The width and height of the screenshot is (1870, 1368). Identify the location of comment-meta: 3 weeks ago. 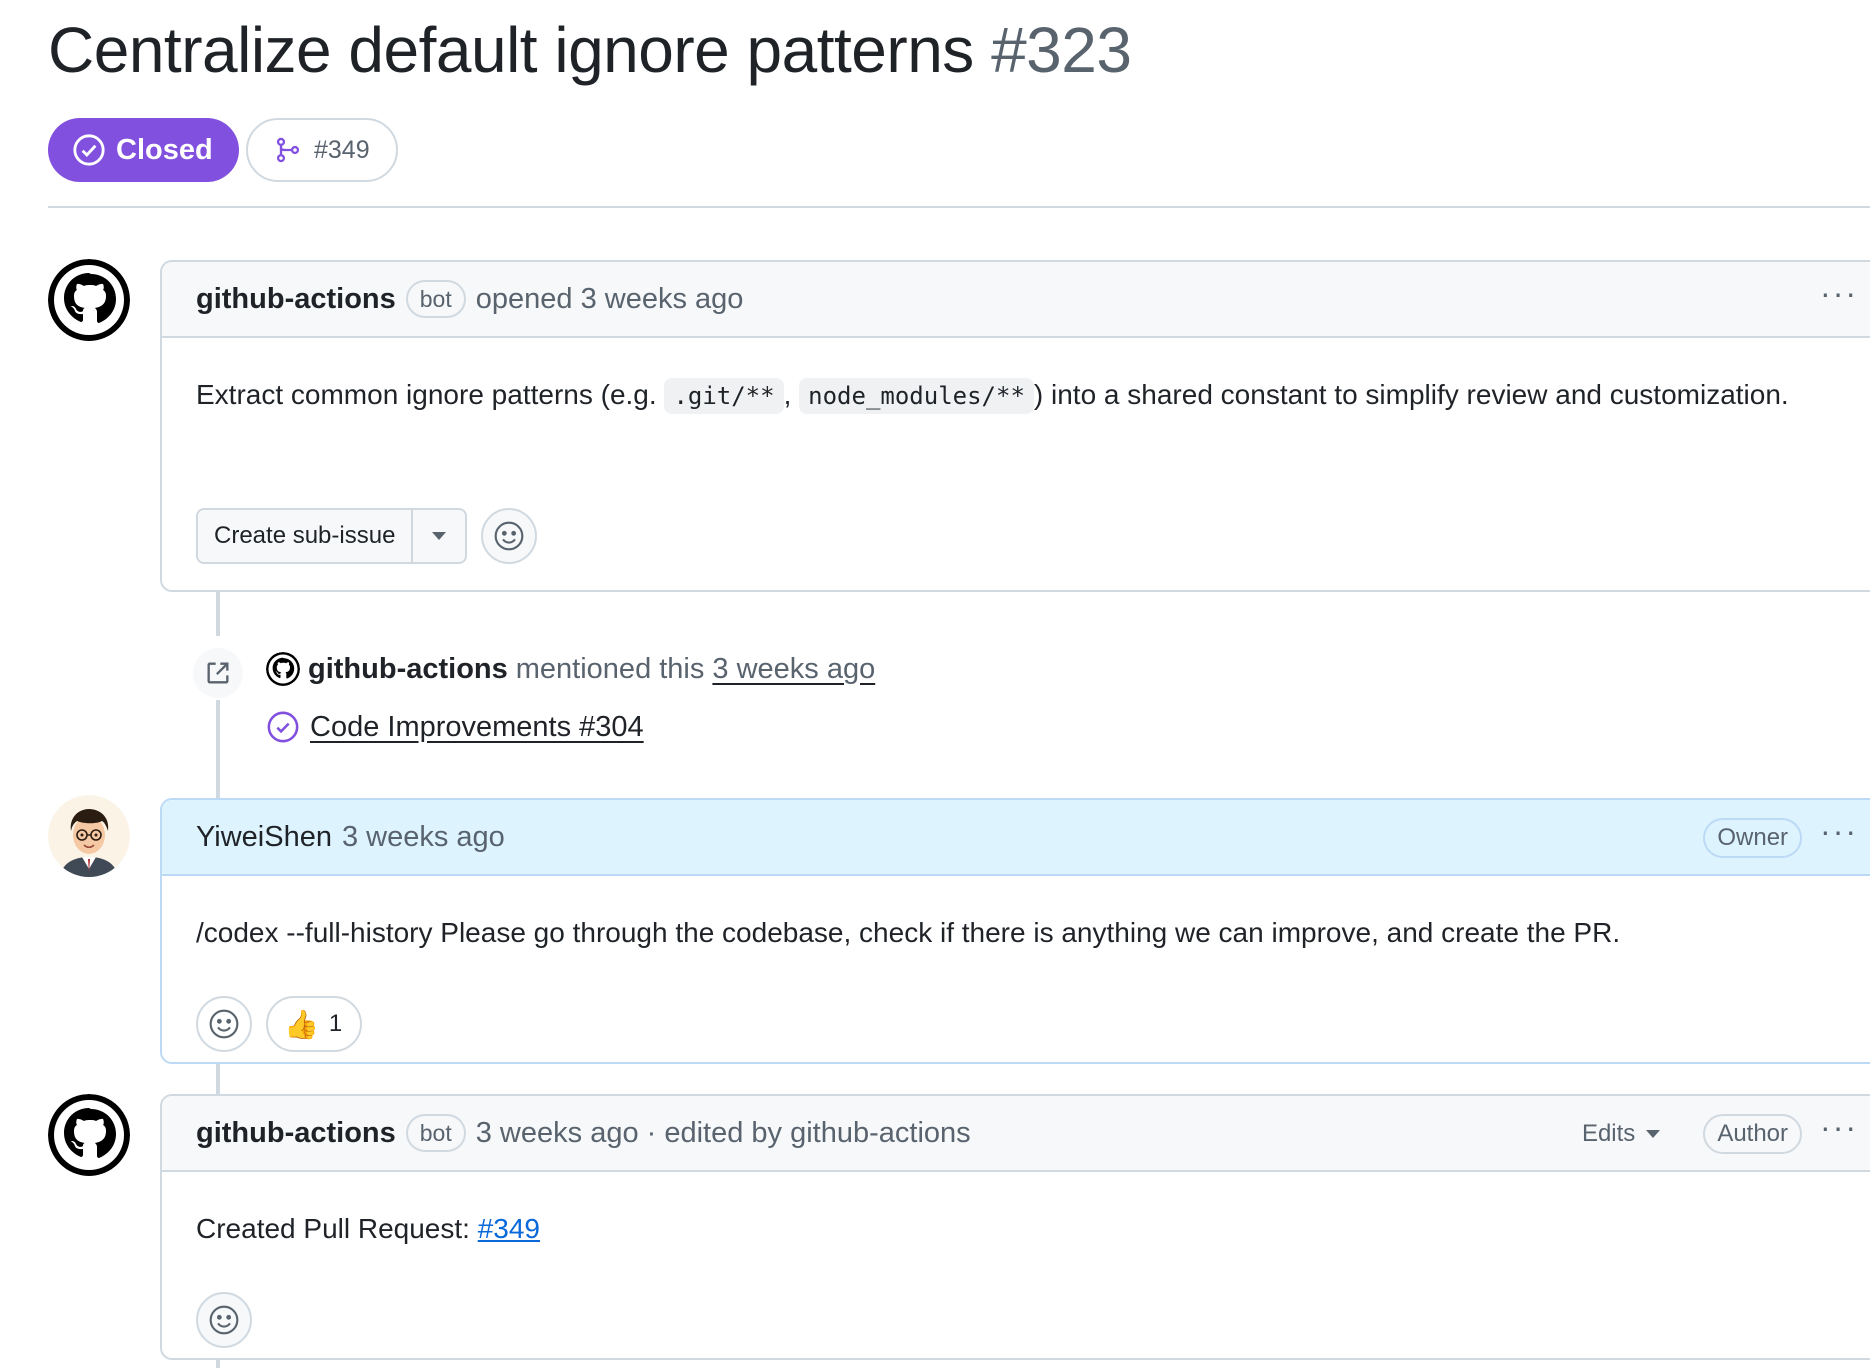
(423, 837).